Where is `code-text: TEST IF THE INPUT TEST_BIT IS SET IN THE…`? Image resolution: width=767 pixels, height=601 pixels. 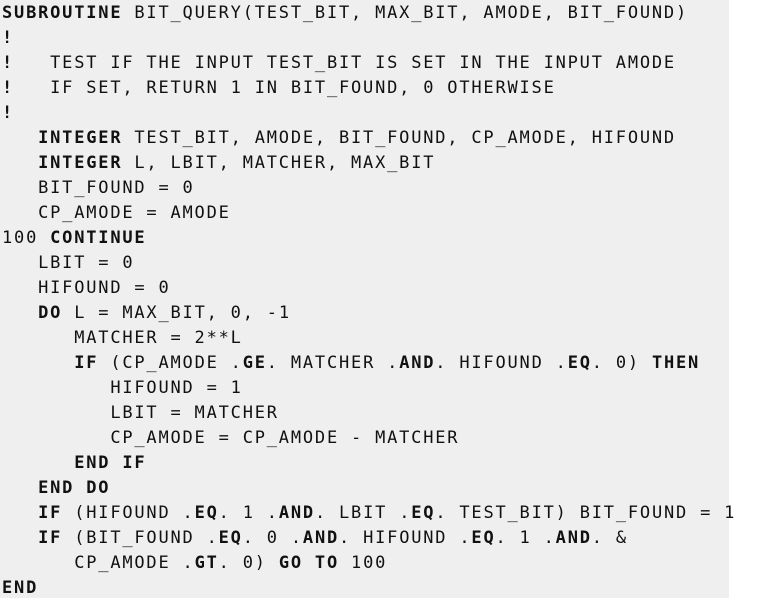 code-text: TEST IF THE INPUT TEST_BIT IS SET IN THE… is located at coordinates (345, 63).